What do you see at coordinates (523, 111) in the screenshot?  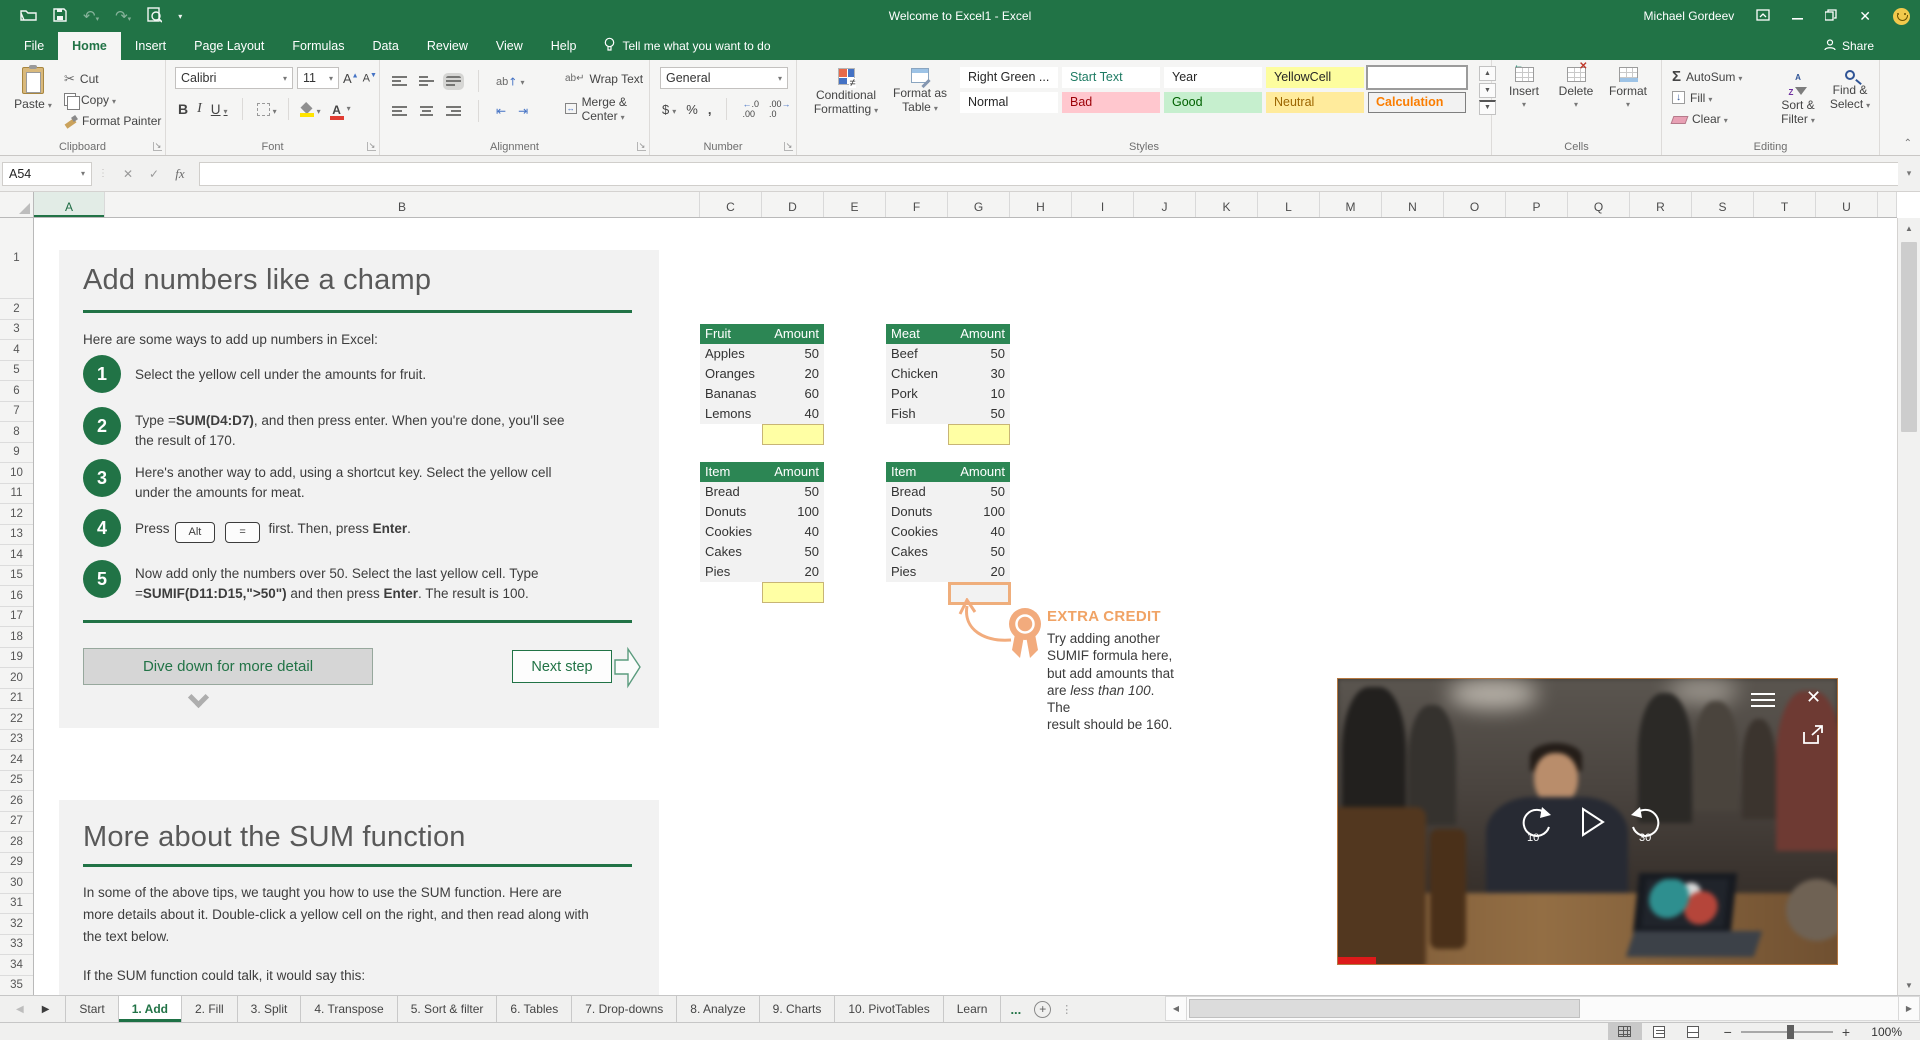 I see `increase-indent-icon: ⇥` at bounding box center [523, 111].